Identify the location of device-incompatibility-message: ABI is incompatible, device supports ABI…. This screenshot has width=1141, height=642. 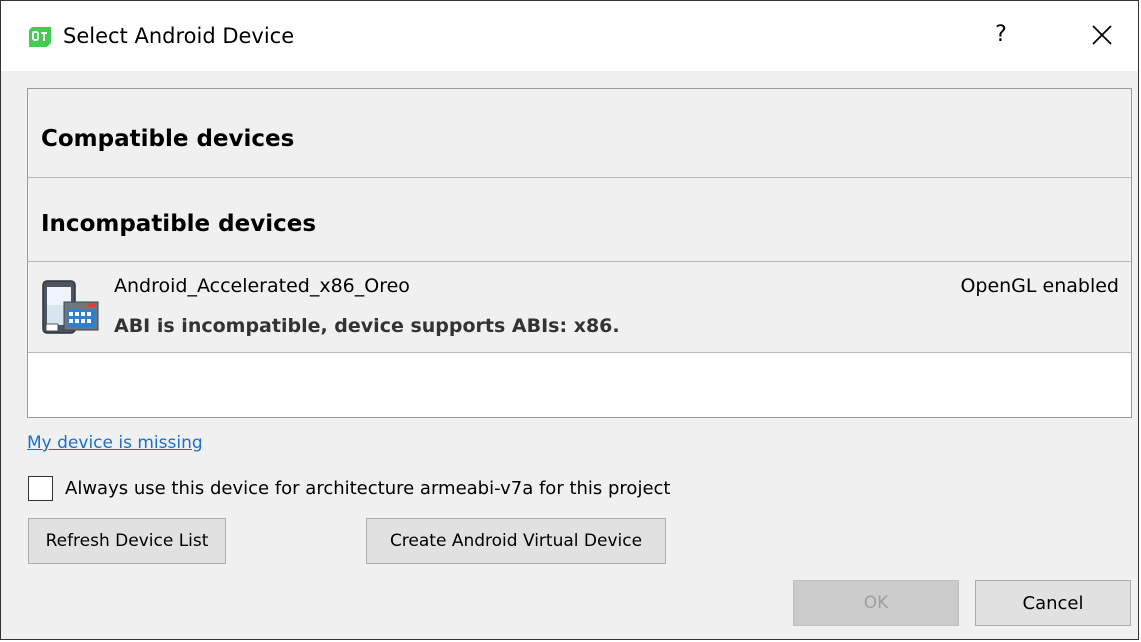
(367, 326).